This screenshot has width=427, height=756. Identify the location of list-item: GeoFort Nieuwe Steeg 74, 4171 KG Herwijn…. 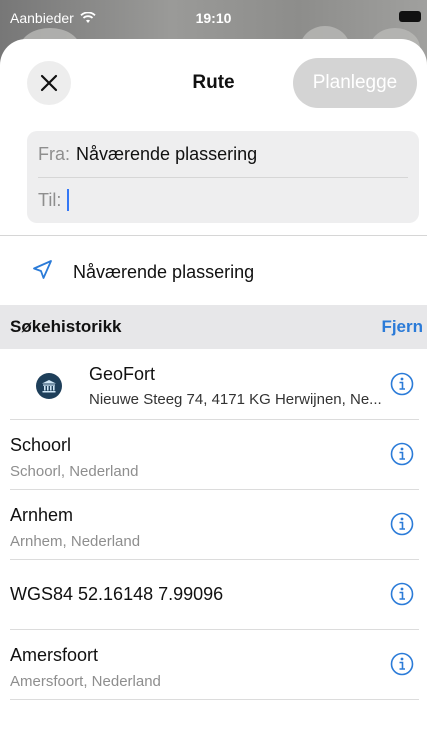
(213, 385).